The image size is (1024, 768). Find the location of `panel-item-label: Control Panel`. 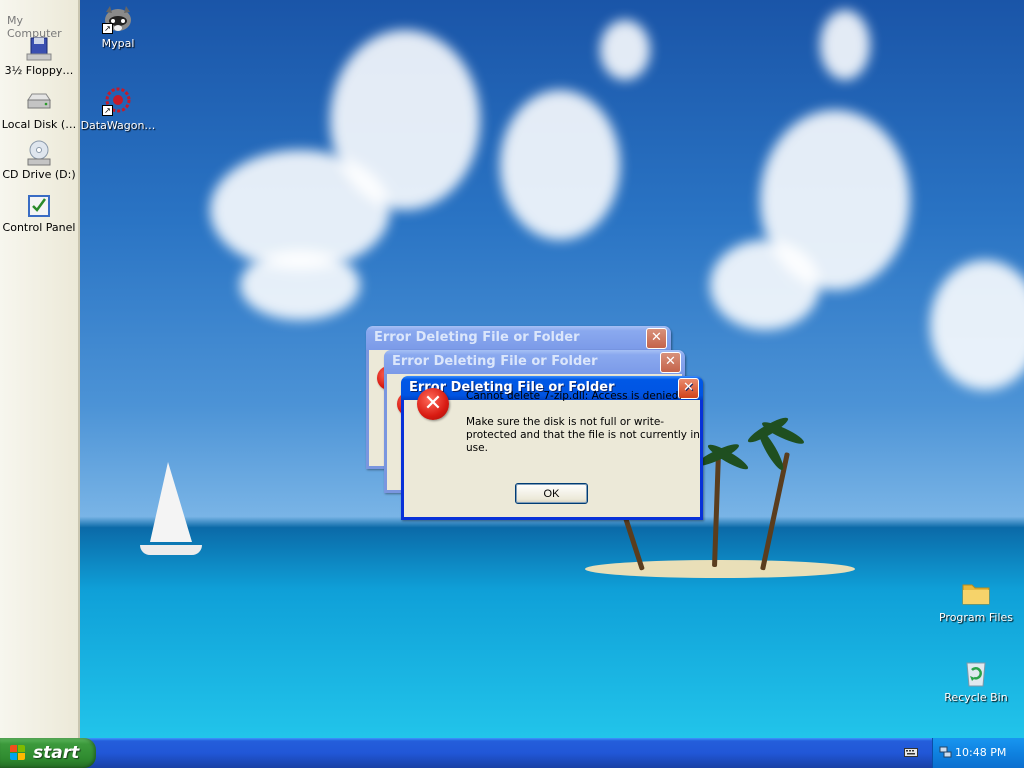

panel-item-label: Control Panel is located at coordinates (39, 227).